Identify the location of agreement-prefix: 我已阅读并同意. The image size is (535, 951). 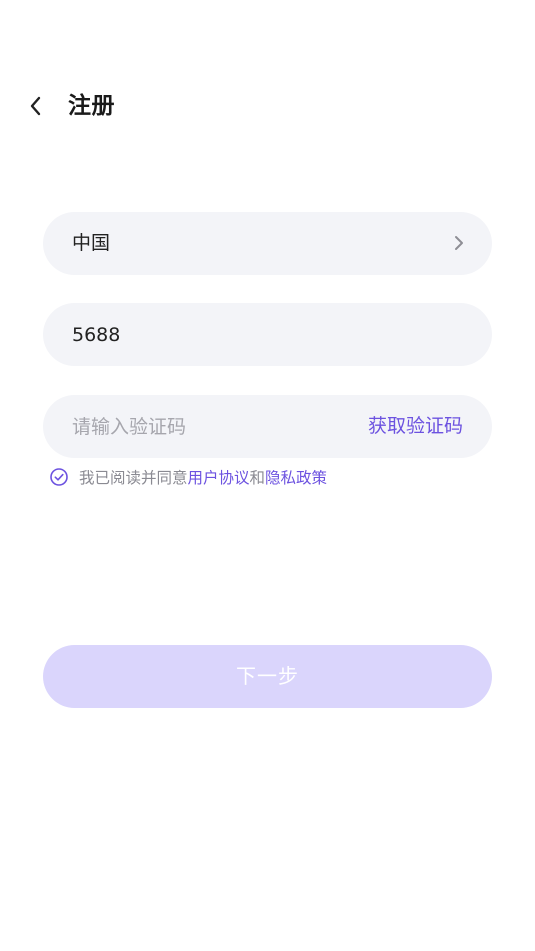
(133, 478).